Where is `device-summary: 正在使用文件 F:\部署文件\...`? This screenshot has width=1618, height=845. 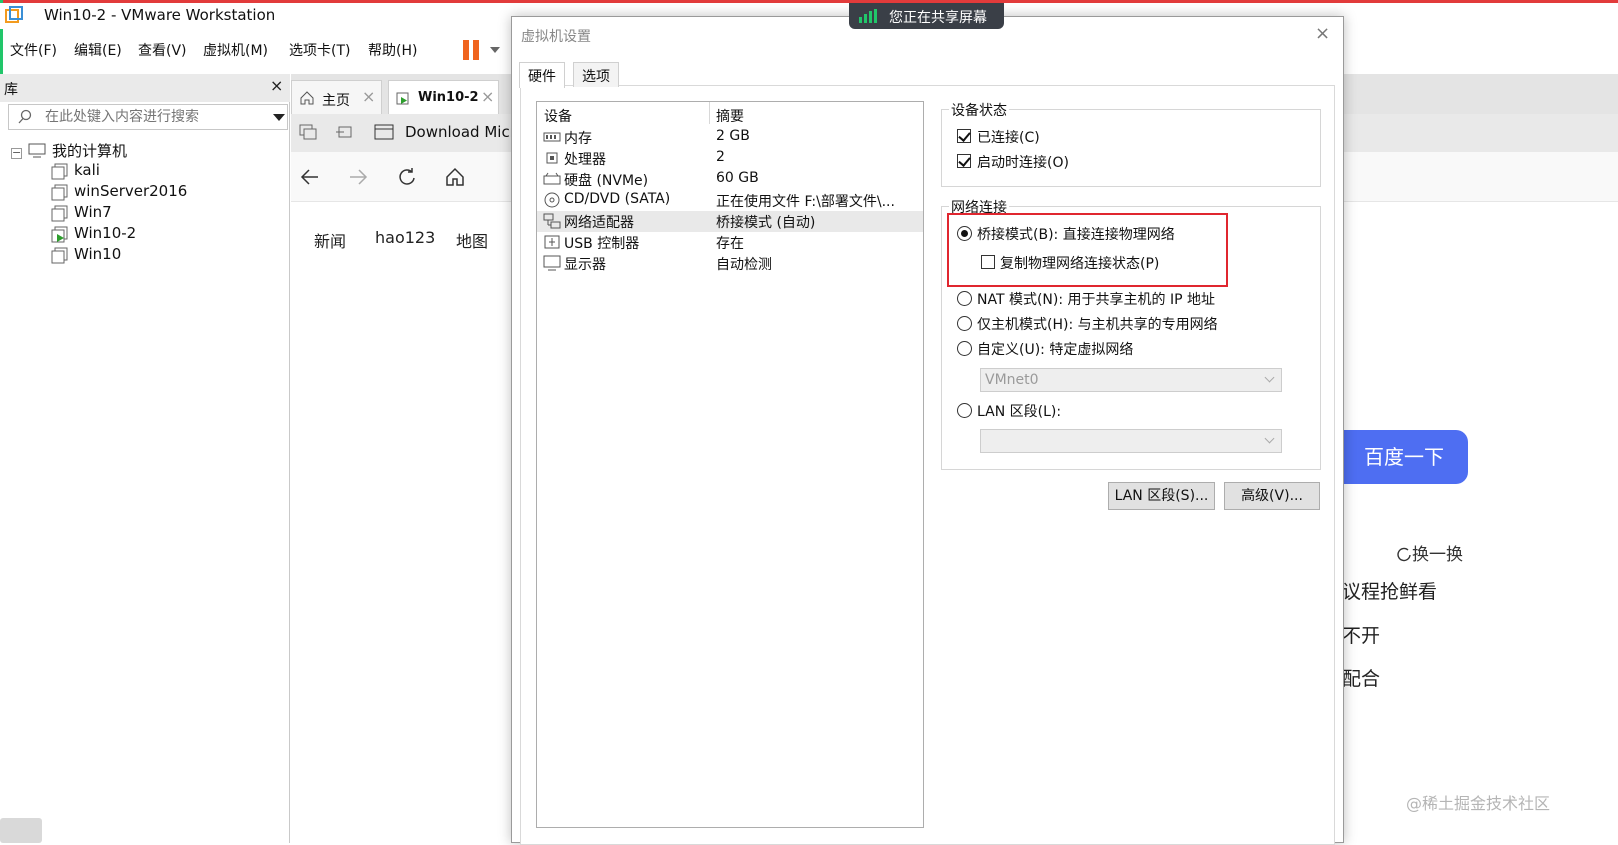 device-summary: 正在使用文件 F:\部署文件\... is located at coordinates (805, 202).